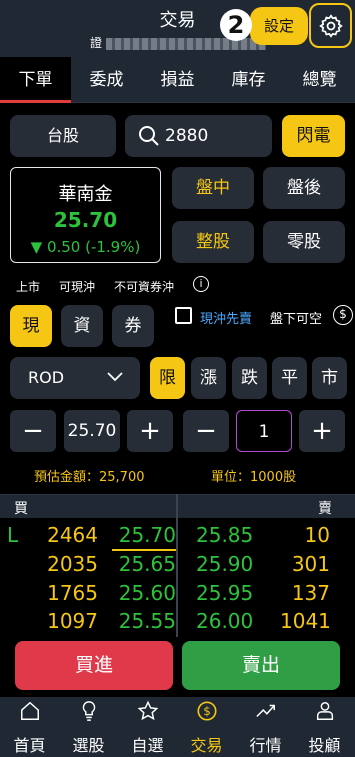  I want to click on nav-home-label: 首頁, so click(29, 745).